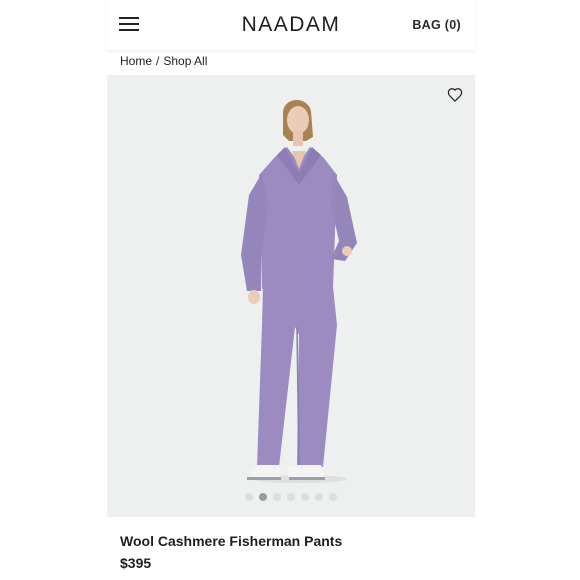 The image size is (580, 580). I want to click on site-header: NAADAM BAG (0), so click(291, 25).